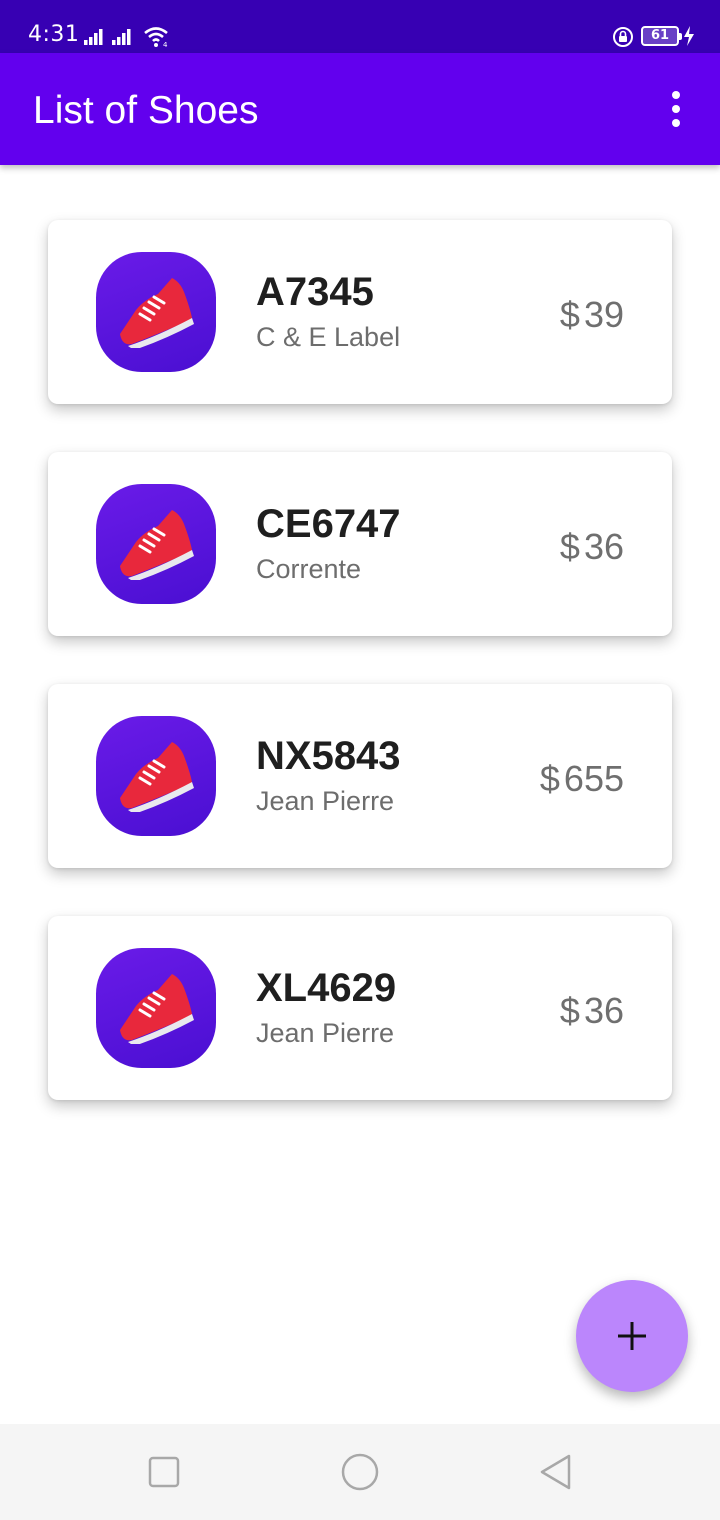  I want to click on shoe-brand: C & E Label, so click(328, 337).